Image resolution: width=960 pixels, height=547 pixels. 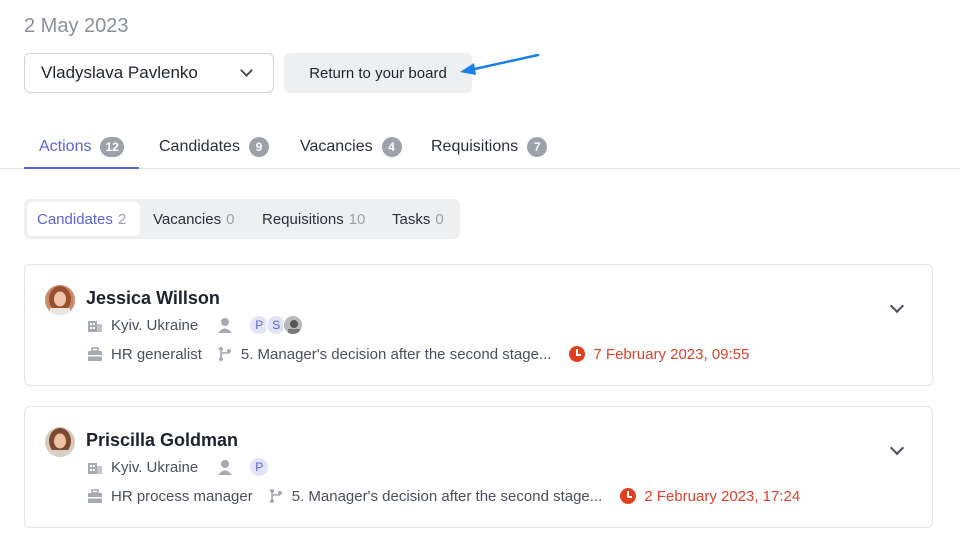 I want to click on page-date: 2 May 2023, so click(x=76, y=26).